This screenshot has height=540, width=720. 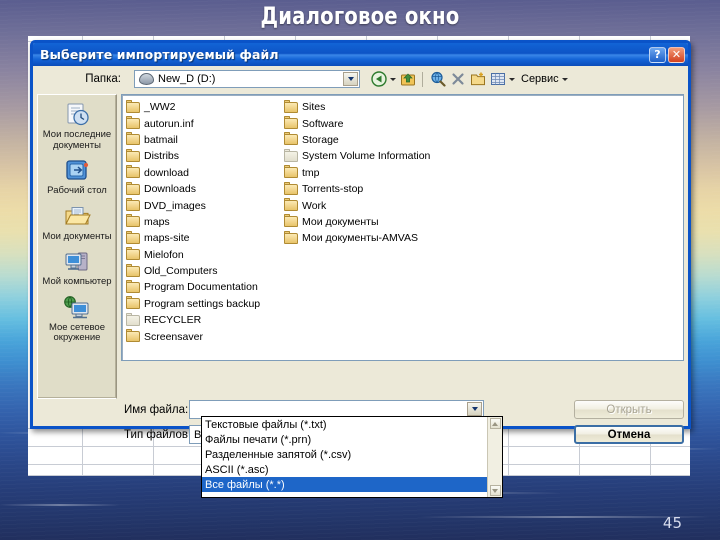 I want to click on filetype-option: Текстовые файлы (*.txt), so click(x=352, y=424).